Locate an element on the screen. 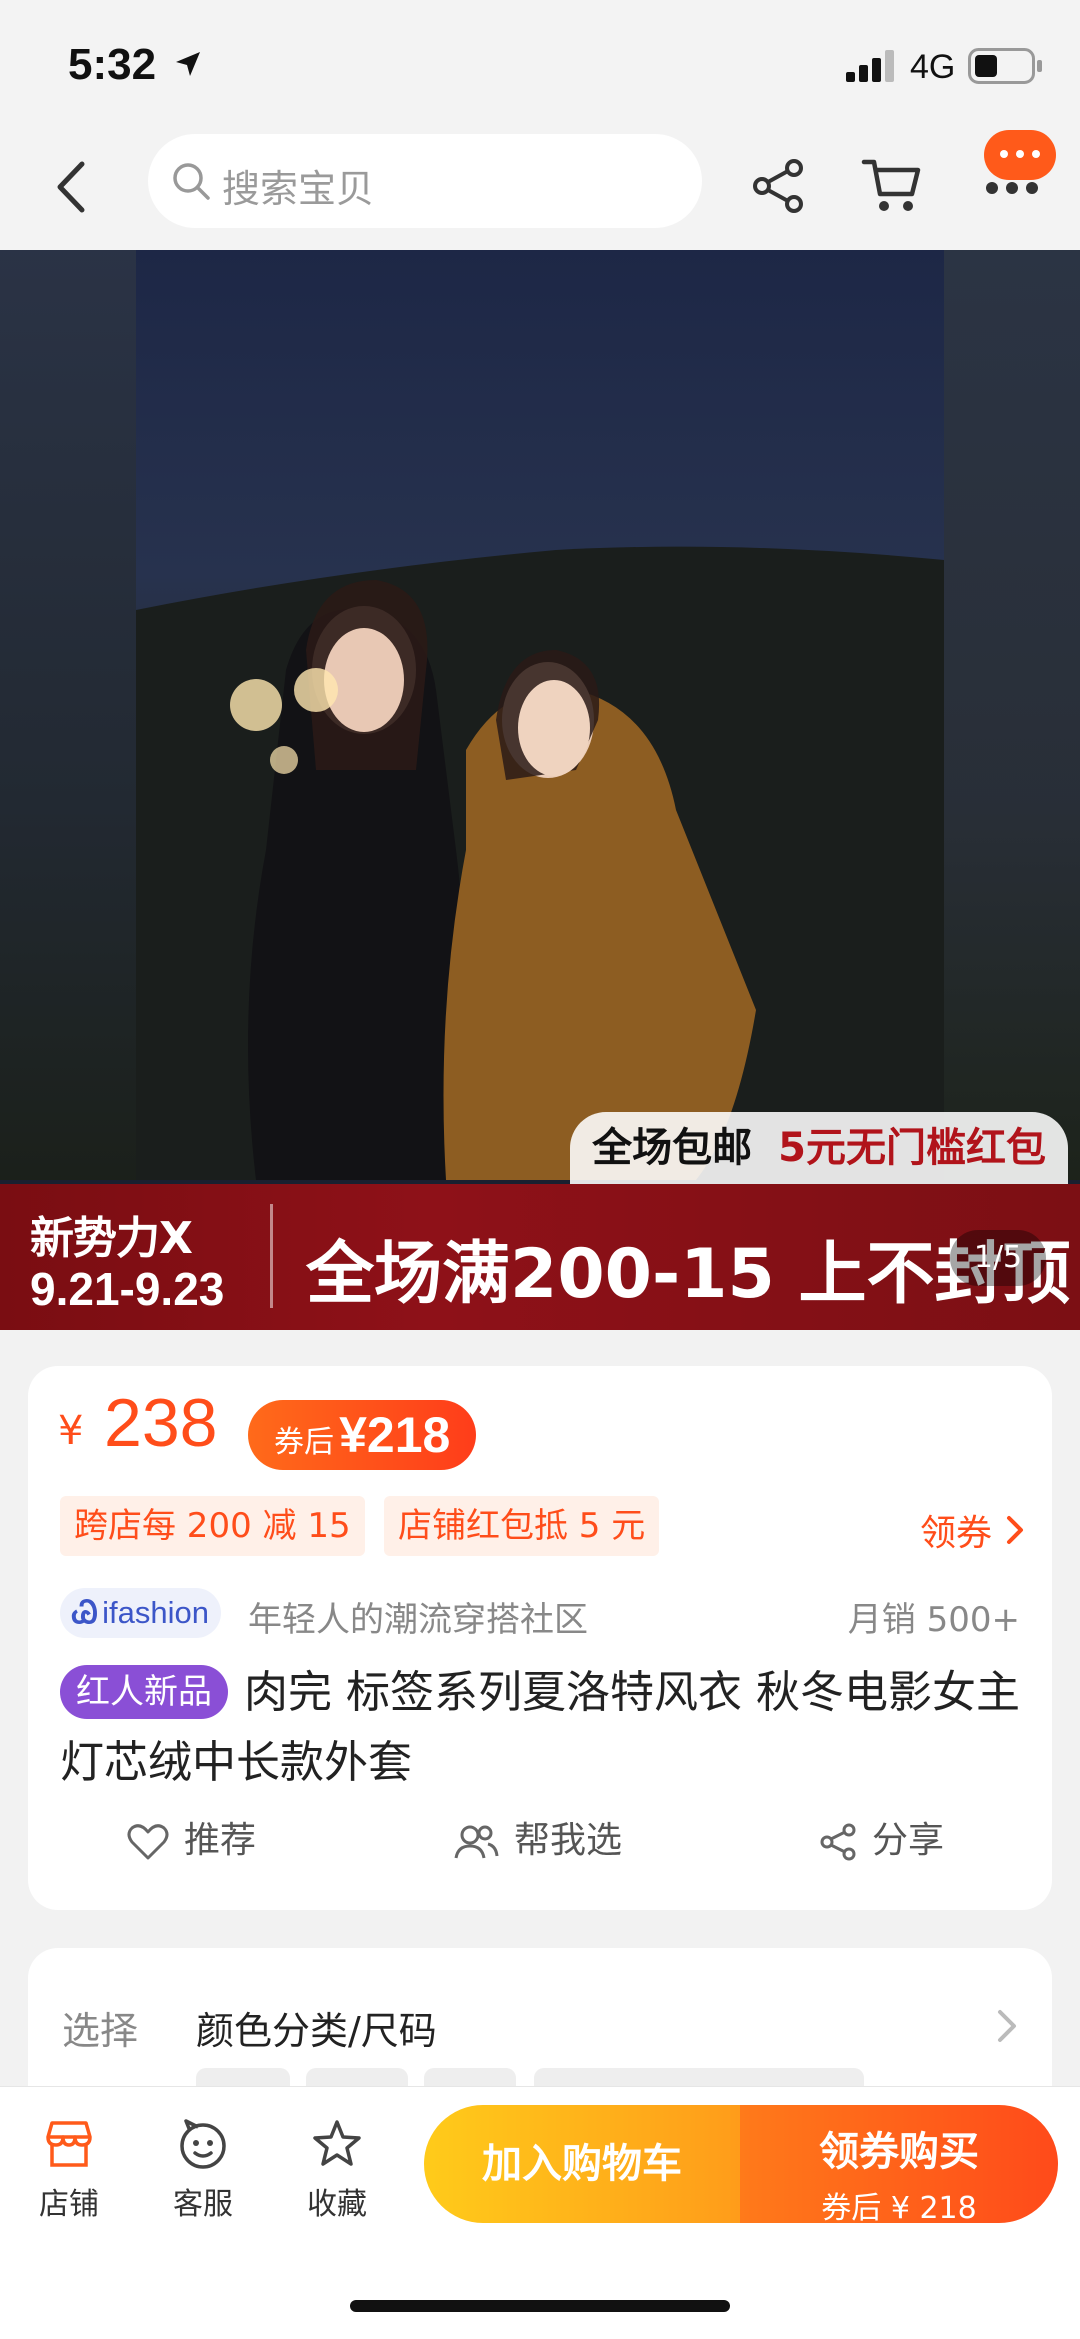 The image size is (1080, 2339). share-label: 分享 is located at coordinates (908, 1840).